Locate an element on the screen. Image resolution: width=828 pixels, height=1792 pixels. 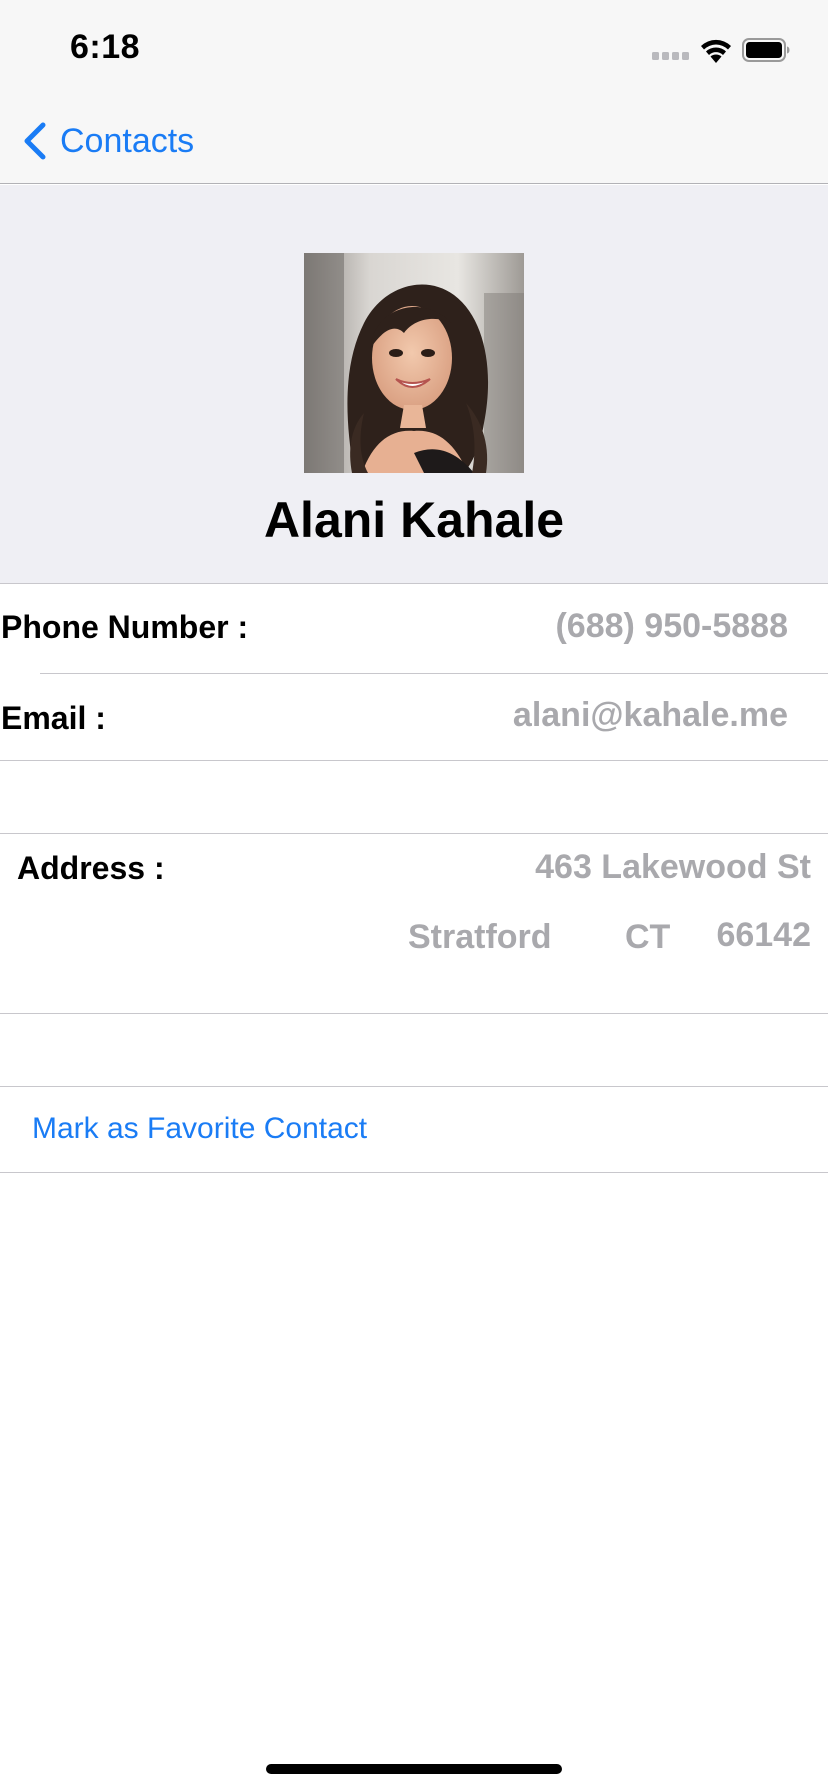
navigation-bar: Contacts is located at coordinates (414, 142).